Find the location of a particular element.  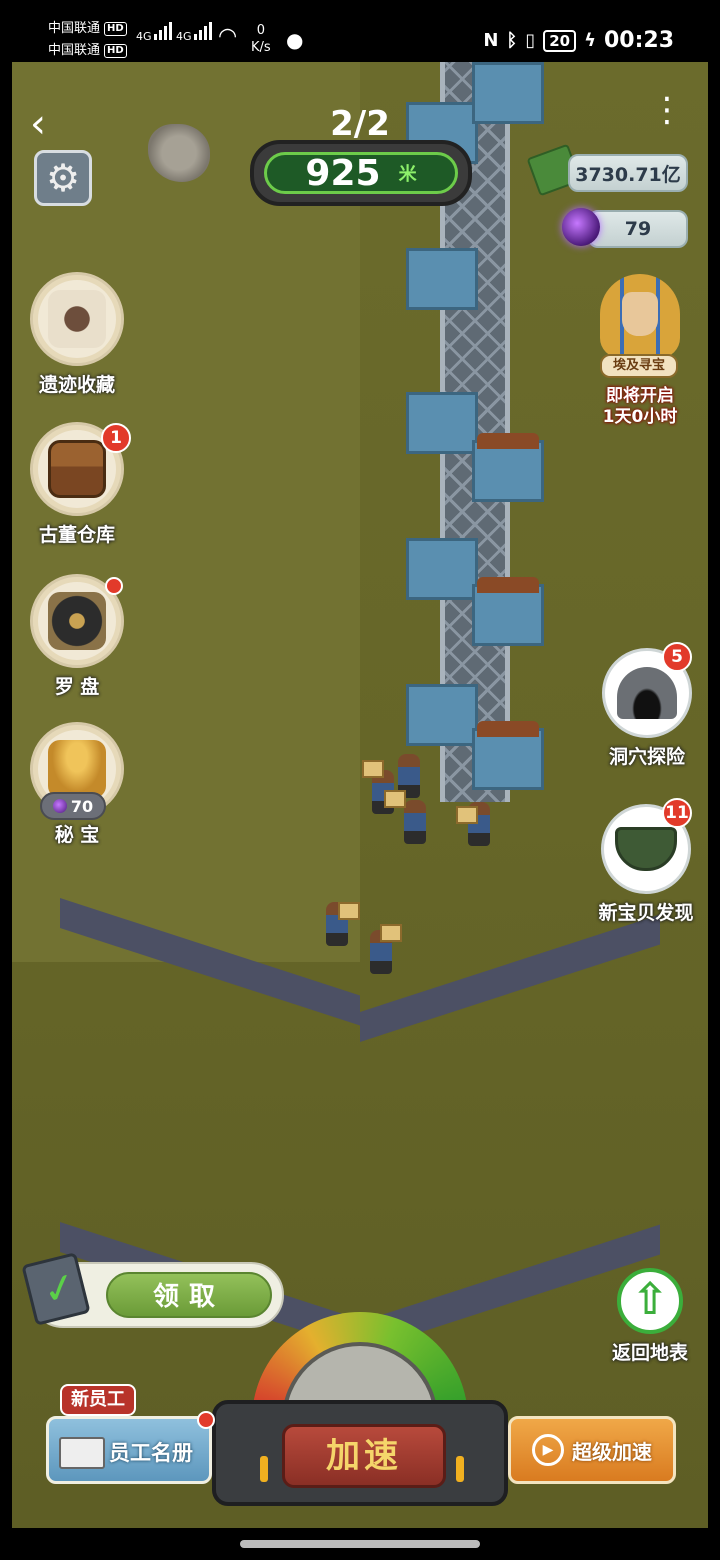

hd-badge: HD is located at coordinates (115, 29).